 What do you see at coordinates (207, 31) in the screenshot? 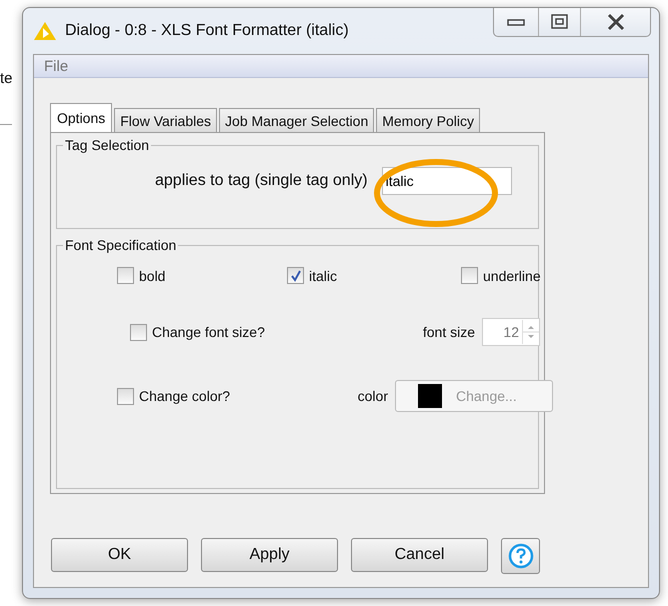
I see `window-title: Dialog - 0:8 - XLS Font Formatter (italic)` at bounding box center [207, 31].